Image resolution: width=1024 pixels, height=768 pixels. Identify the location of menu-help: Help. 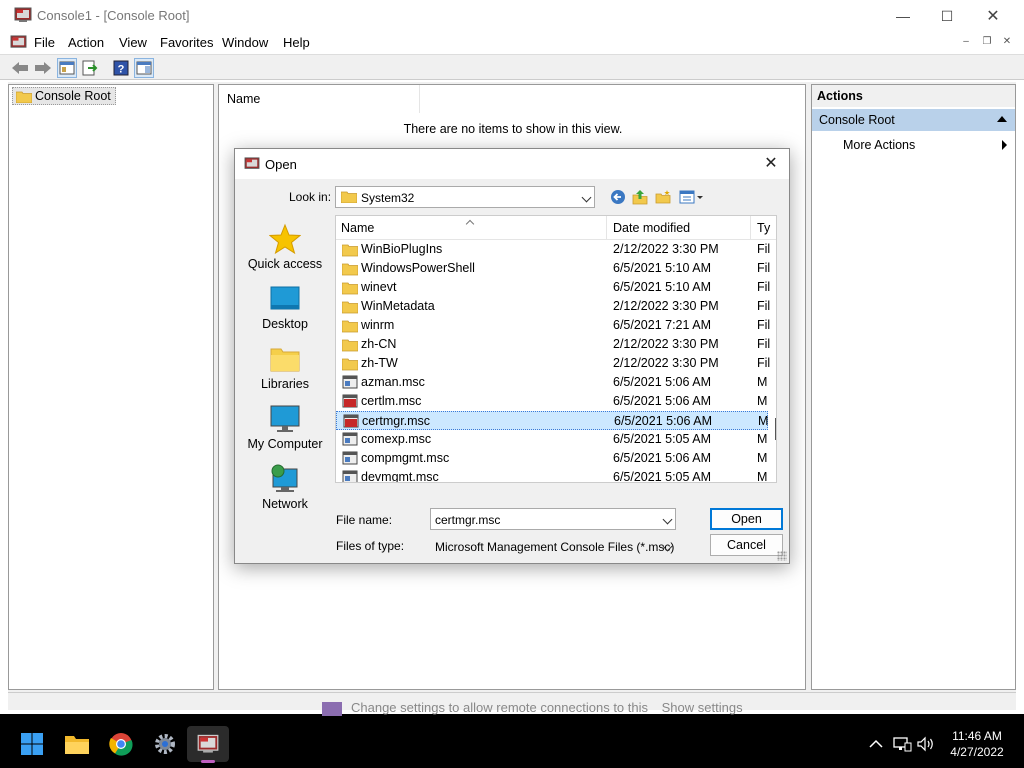
(296, 42).